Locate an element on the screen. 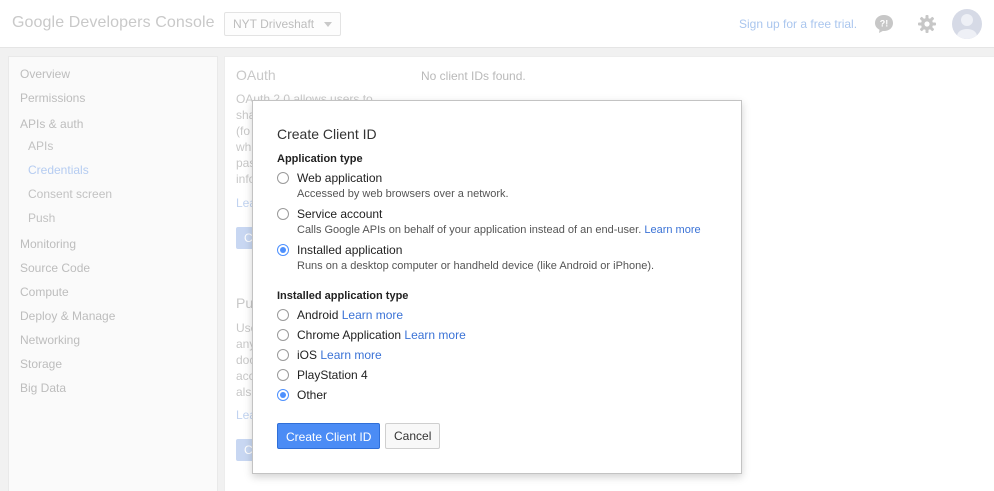  installed-application-label: Installed application is located at coordinates (349, 250).